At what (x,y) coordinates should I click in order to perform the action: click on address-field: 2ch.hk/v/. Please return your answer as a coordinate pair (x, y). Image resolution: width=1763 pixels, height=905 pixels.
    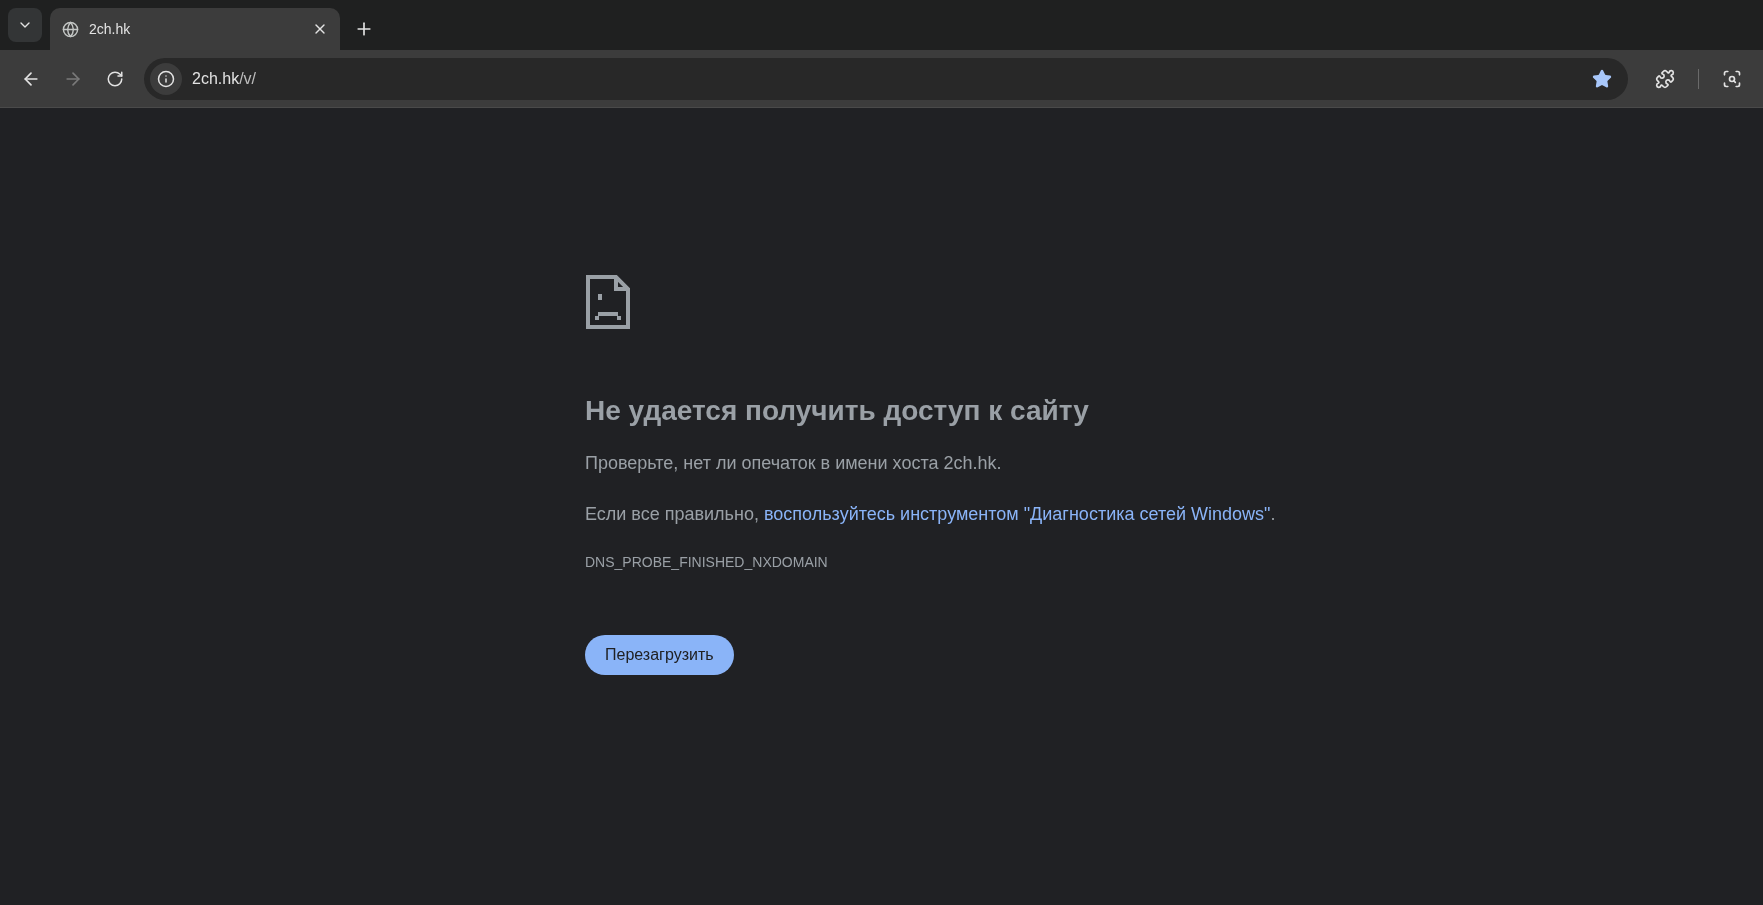
    Looking at the image, I should click on (886, 78).